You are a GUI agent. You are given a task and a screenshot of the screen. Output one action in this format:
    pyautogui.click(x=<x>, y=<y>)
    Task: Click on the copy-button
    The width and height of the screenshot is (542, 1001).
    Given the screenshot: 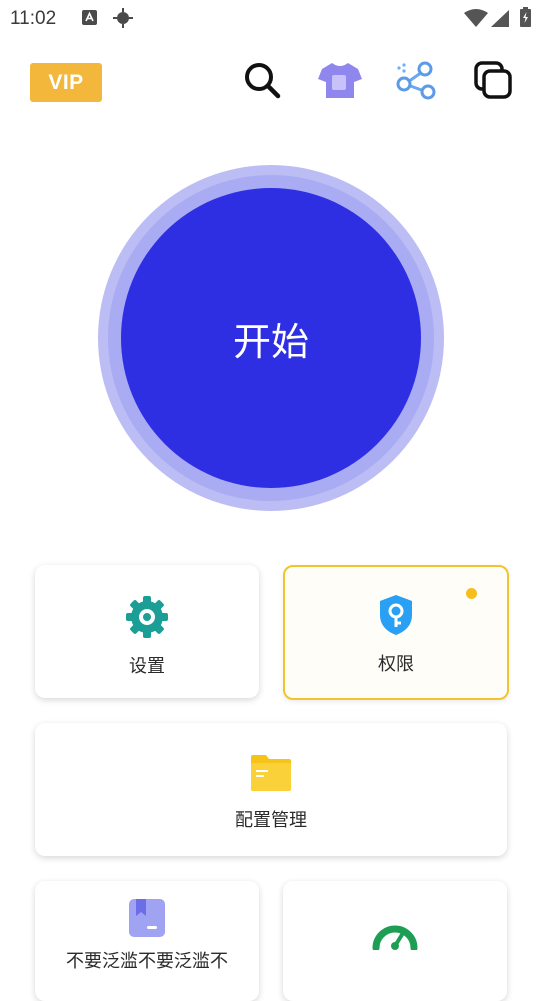 What is the action you would take?
    pyautogui.click(x=493, y=82)
    